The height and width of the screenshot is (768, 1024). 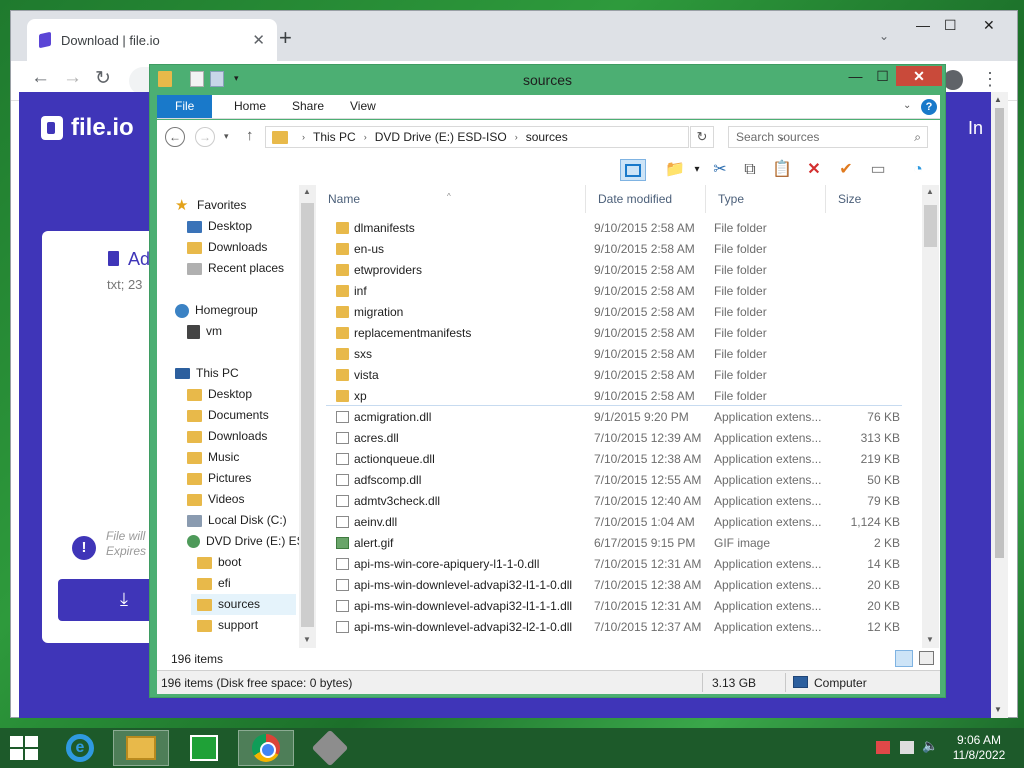 I want to click on login-link: In, so click(x=975, y=128).